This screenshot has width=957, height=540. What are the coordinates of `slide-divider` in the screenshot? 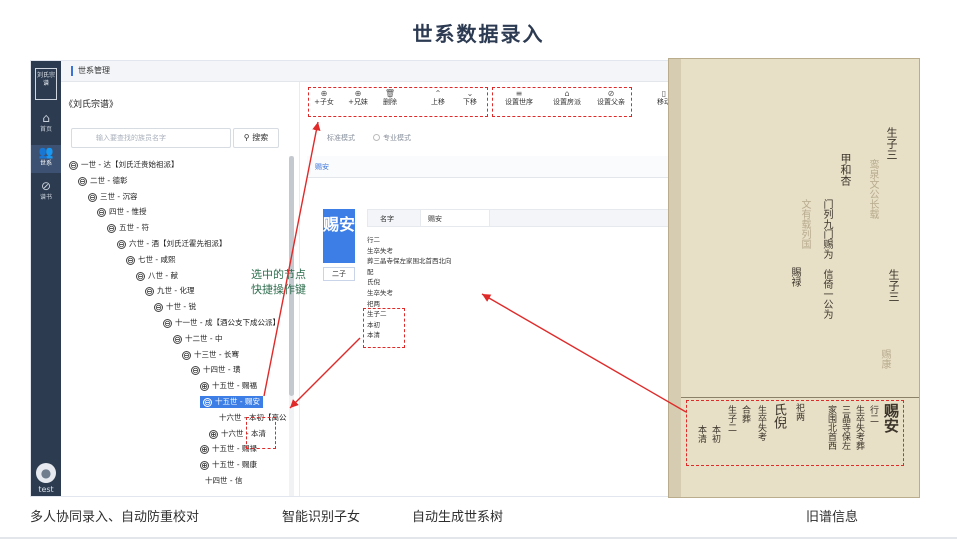 It's located at (478, 538).